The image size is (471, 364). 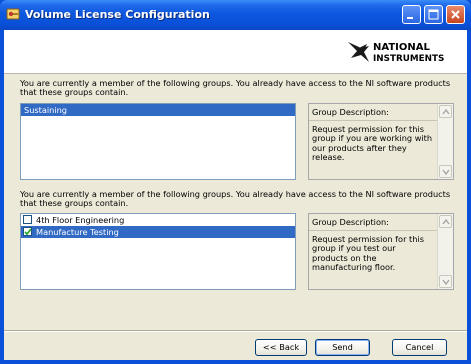 What do you see at coordinates (158, 141) in the screenshot?
I see `group-list-current: Sustaining` at bounding box center [158, 141].